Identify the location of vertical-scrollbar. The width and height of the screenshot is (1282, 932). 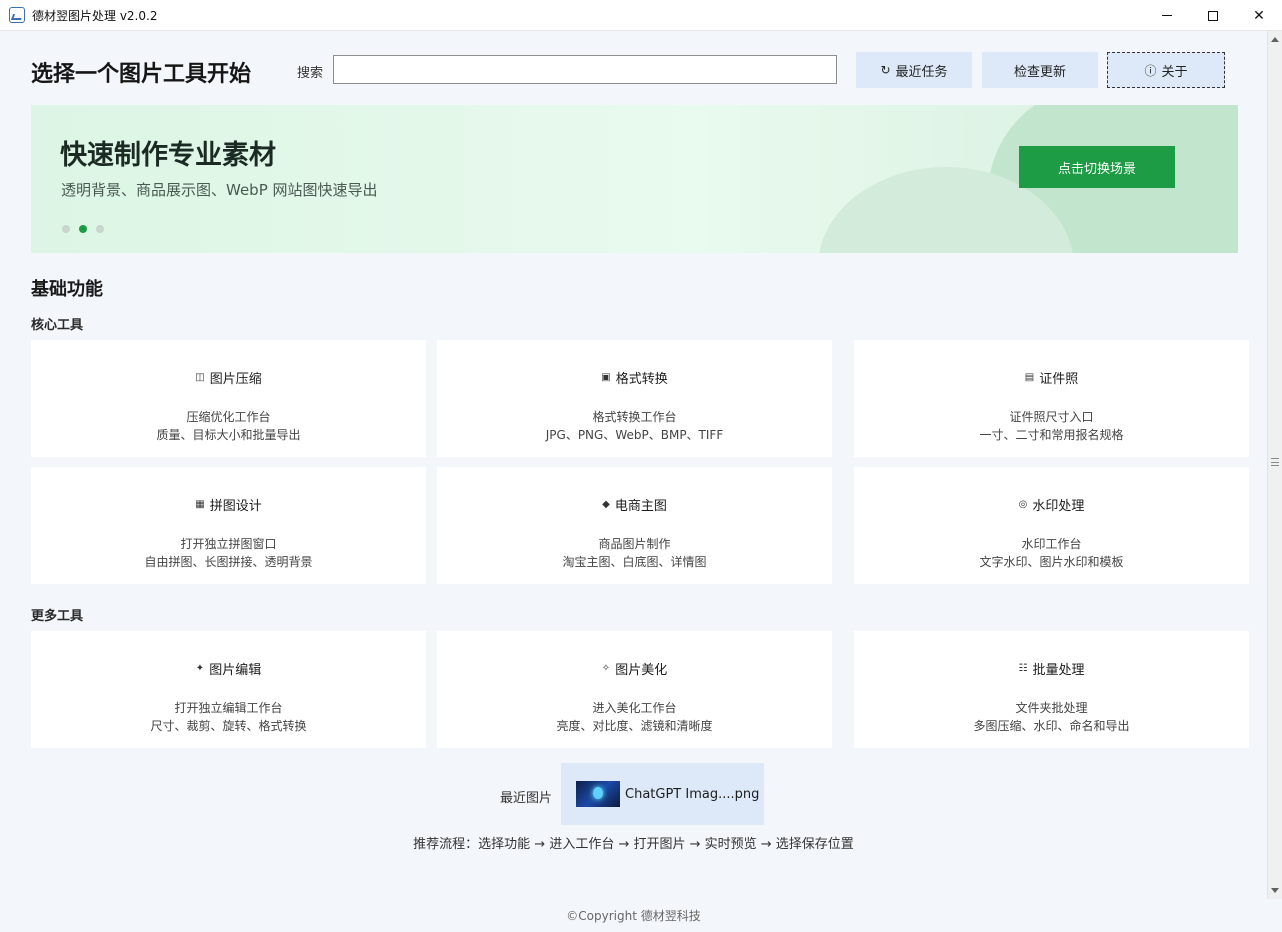
(1274, 465).